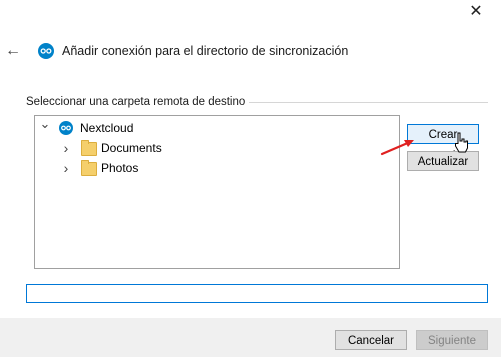 This screenshot has width=501, height=357. I want to click on hand-cursor-icon, so click(461, 142).